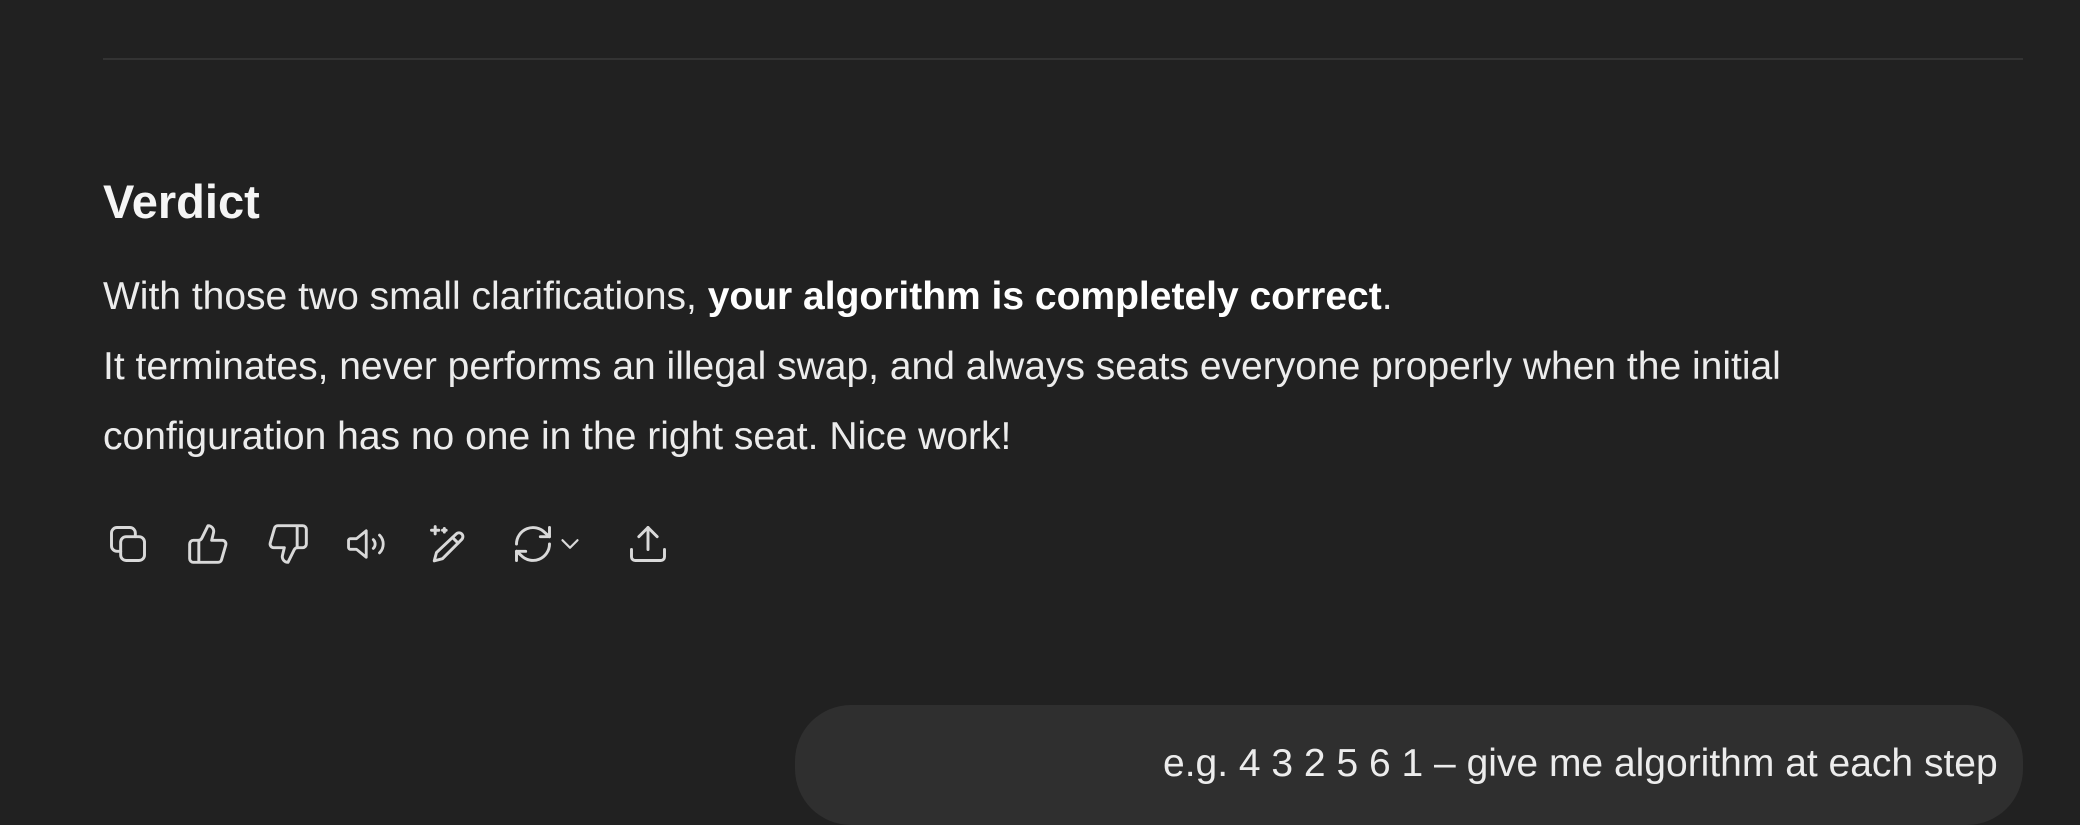 The width and height of the screenshot is (2080, 825). I want to click on thumbs-up-icon, so click(208, 544).